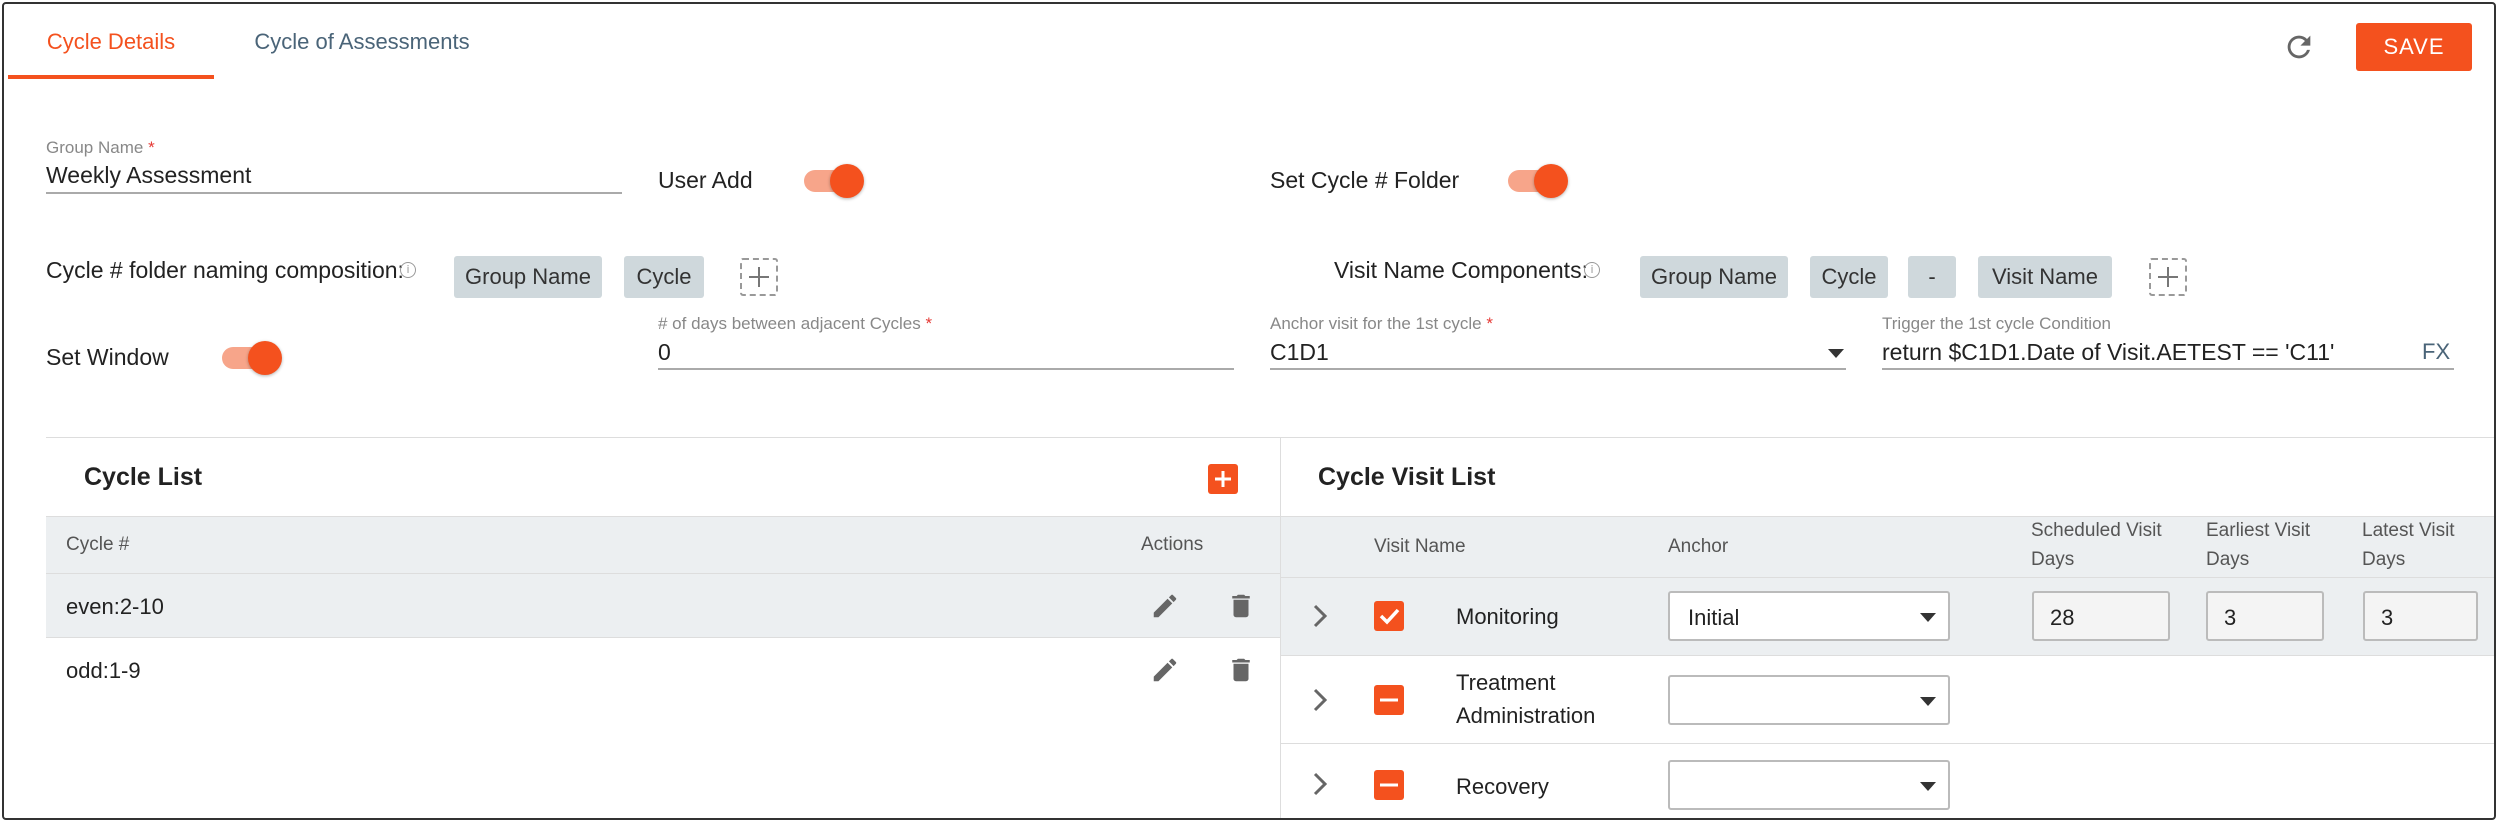 The width and height of the screenshot is (2500, 827). Describe the element at coordinates (2408, 530) in the screenshot. I see `column-header-latest: Latest Visit` at that location.